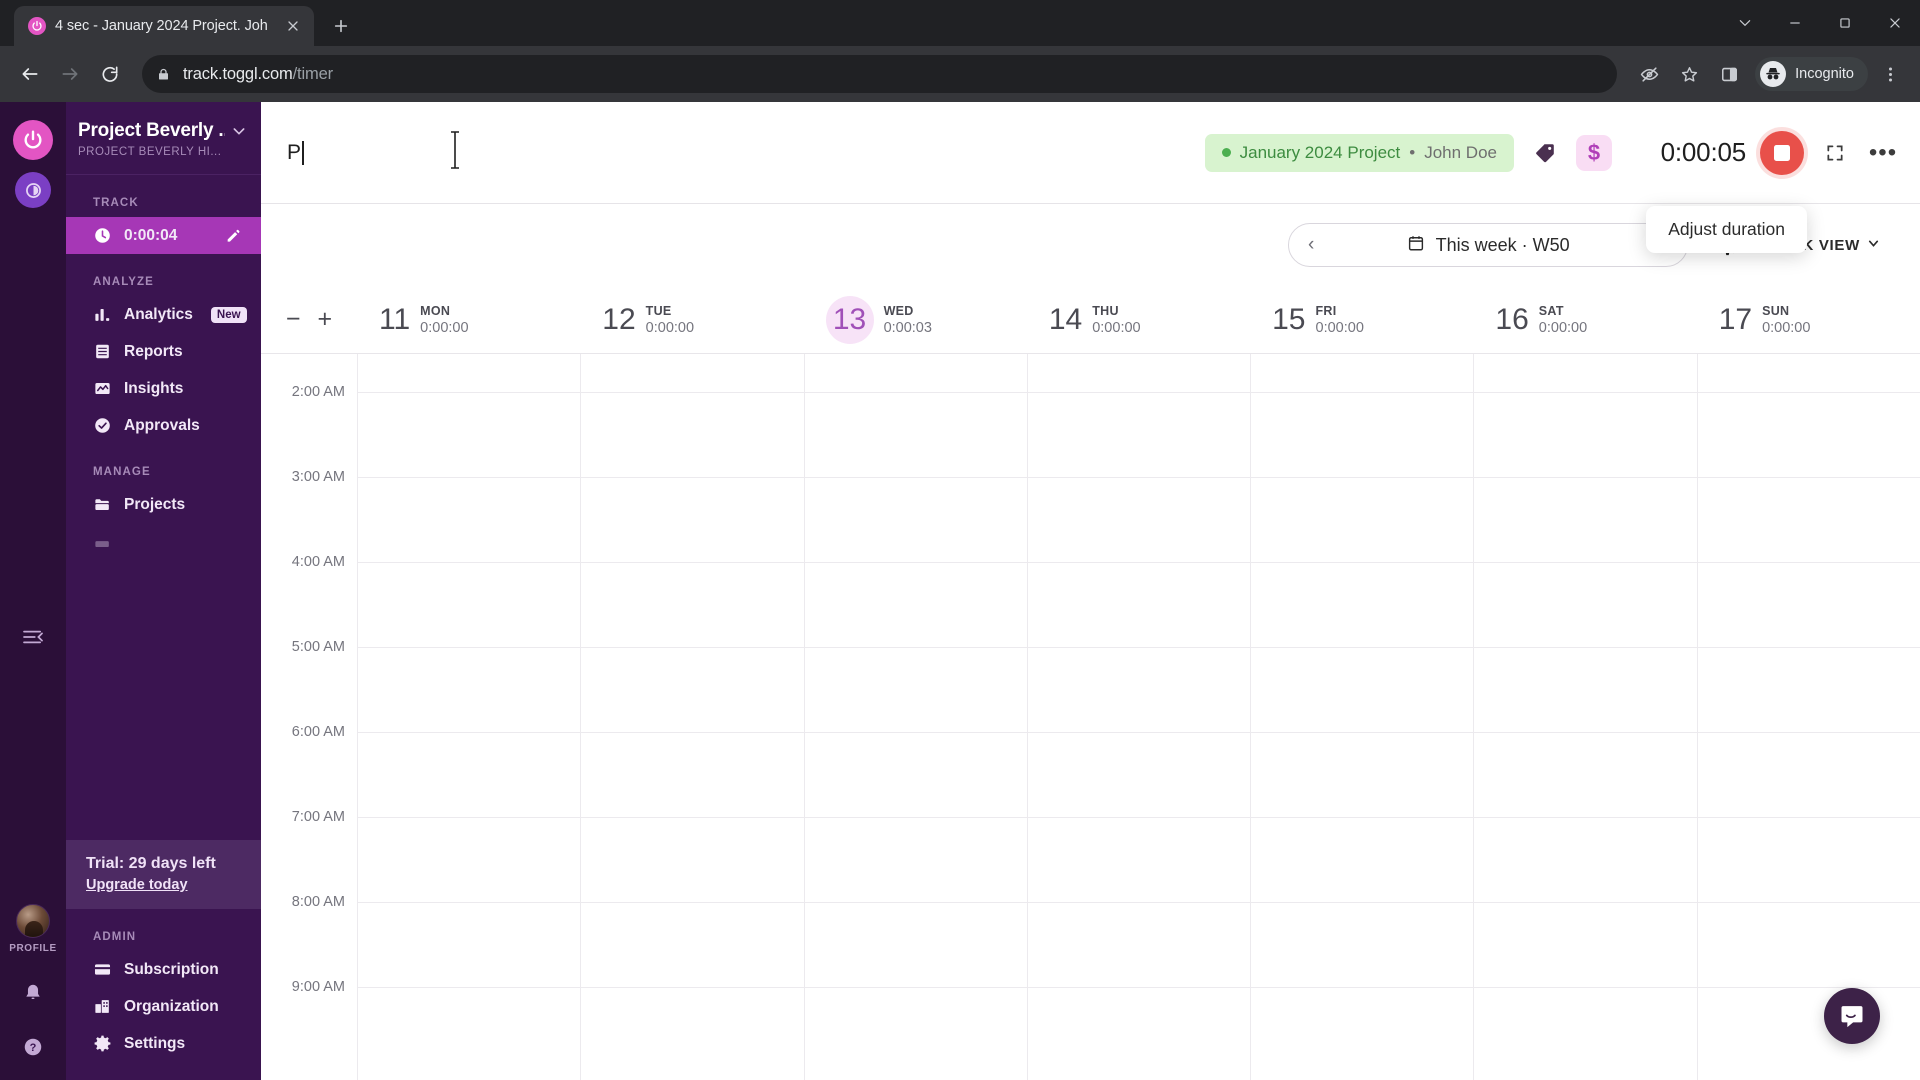 The height and width of the screenshot is (1080, 1920). What do you see at coordinates (1361, 717) in the screenshot?
I see `day-column-fri` at bounding box center [1361, 717].